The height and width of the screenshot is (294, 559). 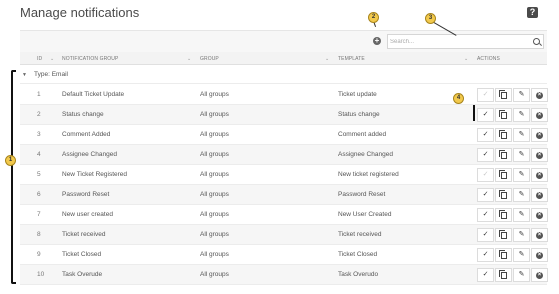 I want to click on add-notification-icon: +, so click(x=377, y=41).